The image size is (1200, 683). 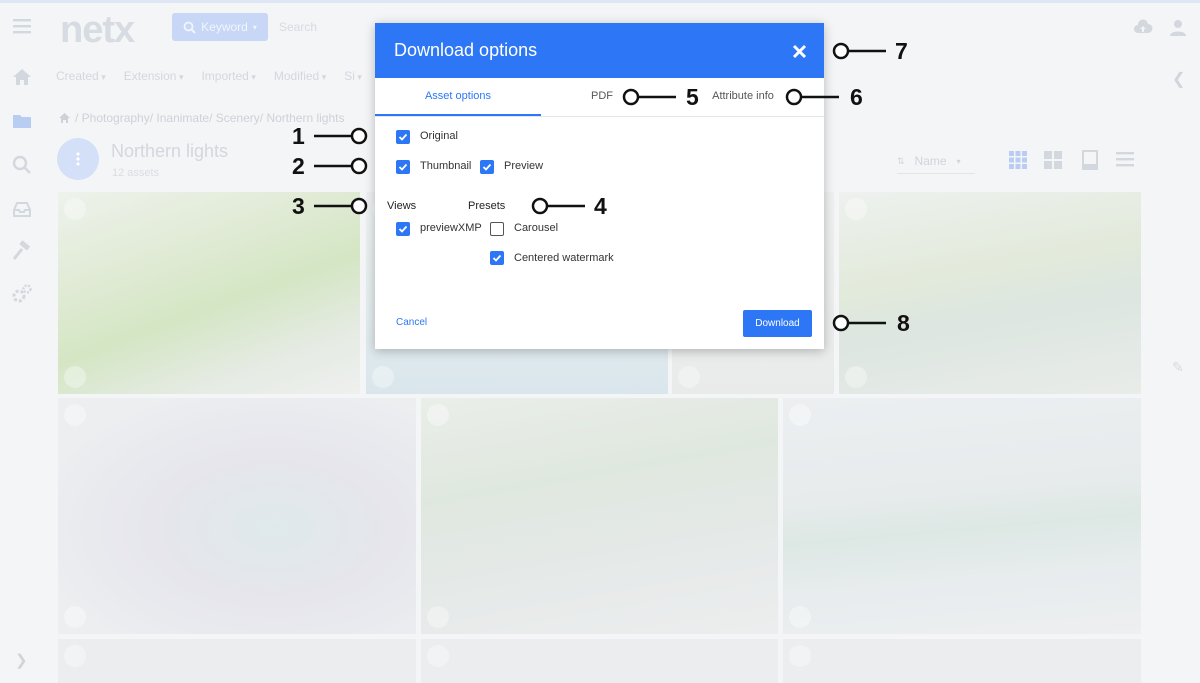 What do you see at coordinates (402, 206) in the screenshot?
I see `views-heading: Views` at bounding box center [402, 206].